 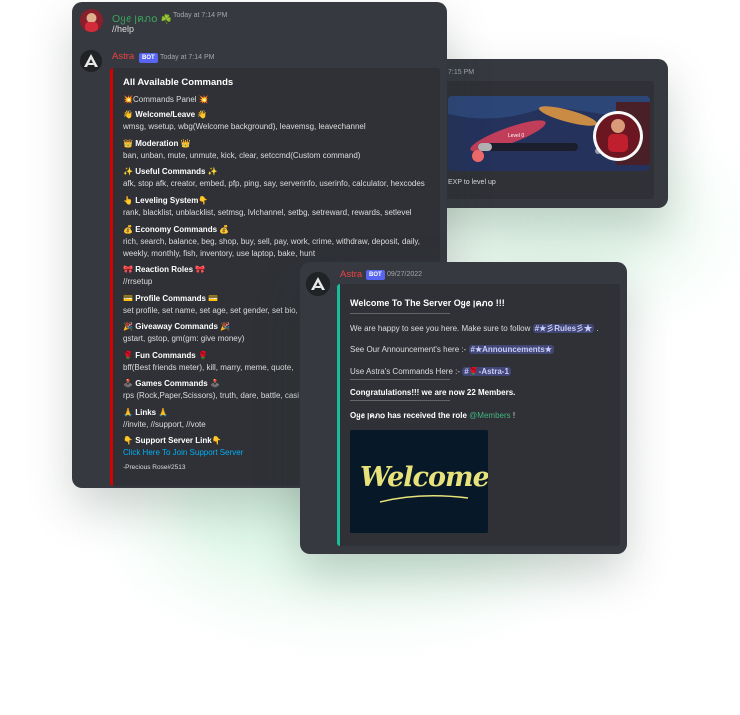 I want to click on pointing-up-icon: 👆, so click(x=128, y=200).